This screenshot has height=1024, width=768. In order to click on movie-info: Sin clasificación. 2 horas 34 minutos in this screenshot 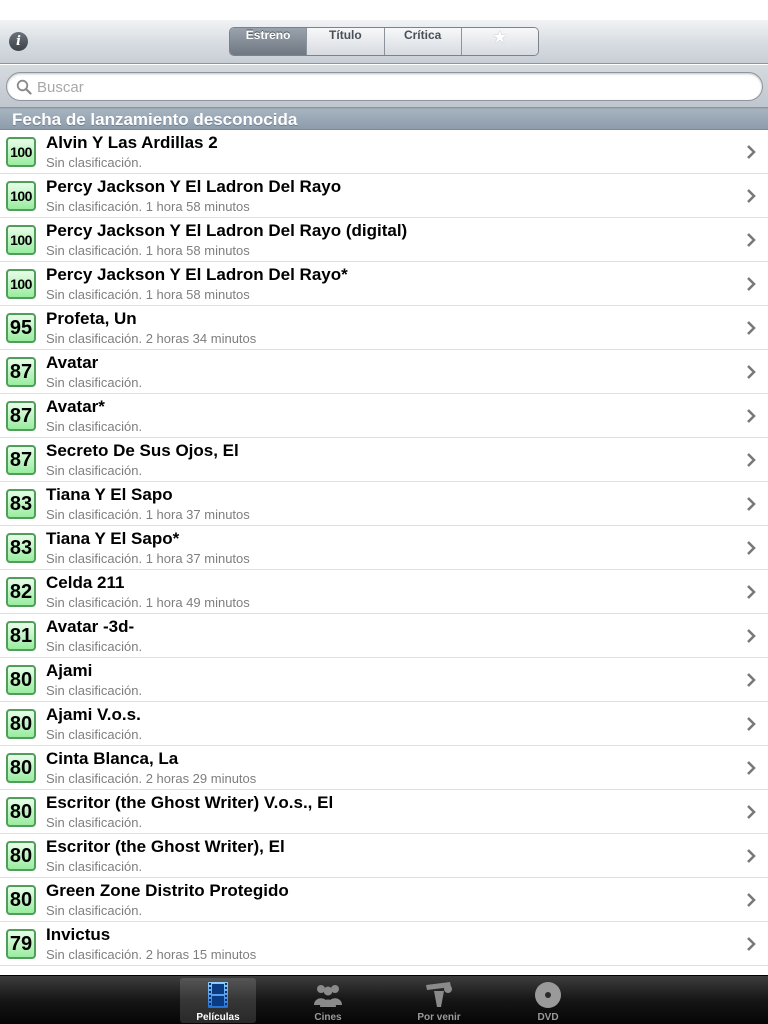, I will do `click(151, 338)`.